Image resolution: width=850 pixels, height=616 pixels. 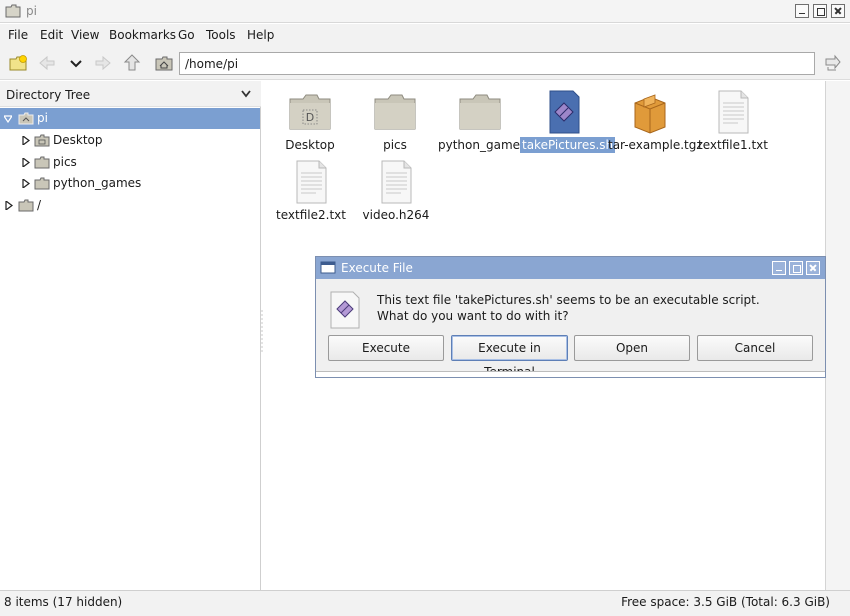 What do you see at coordinates (78, 140) in the screenshot?
I see `tree-item-label: Desktop` at bounding box center [78, 140].